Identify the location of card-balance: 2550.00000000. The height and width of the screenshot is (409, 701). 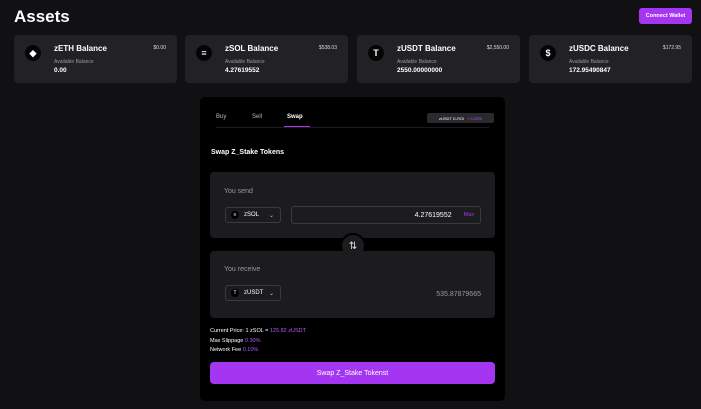
(420, 70).